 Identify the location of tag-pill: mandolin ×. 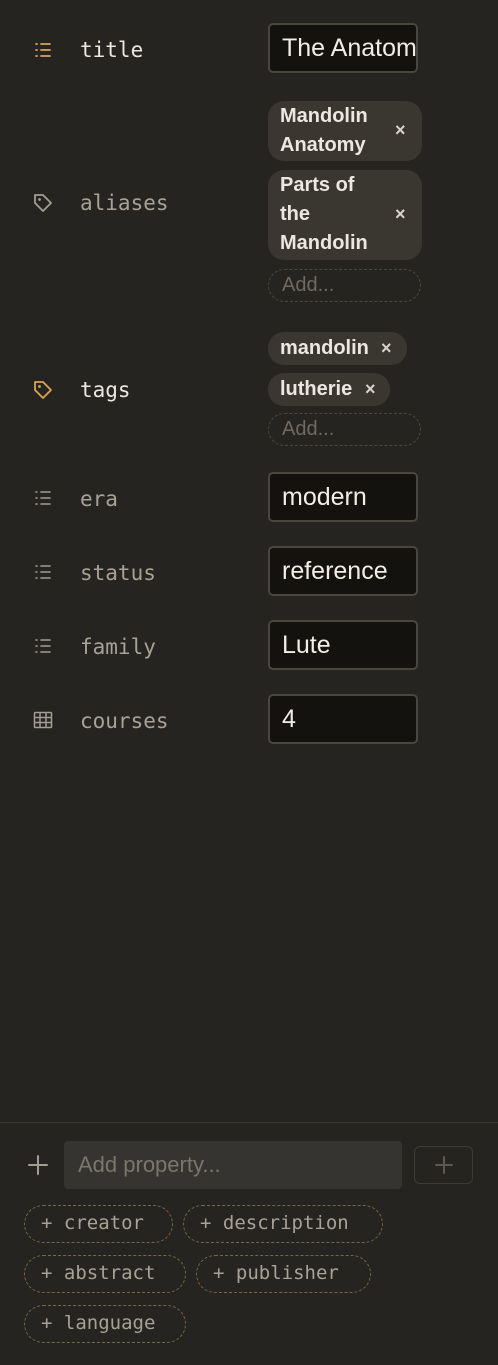
(337, 348).